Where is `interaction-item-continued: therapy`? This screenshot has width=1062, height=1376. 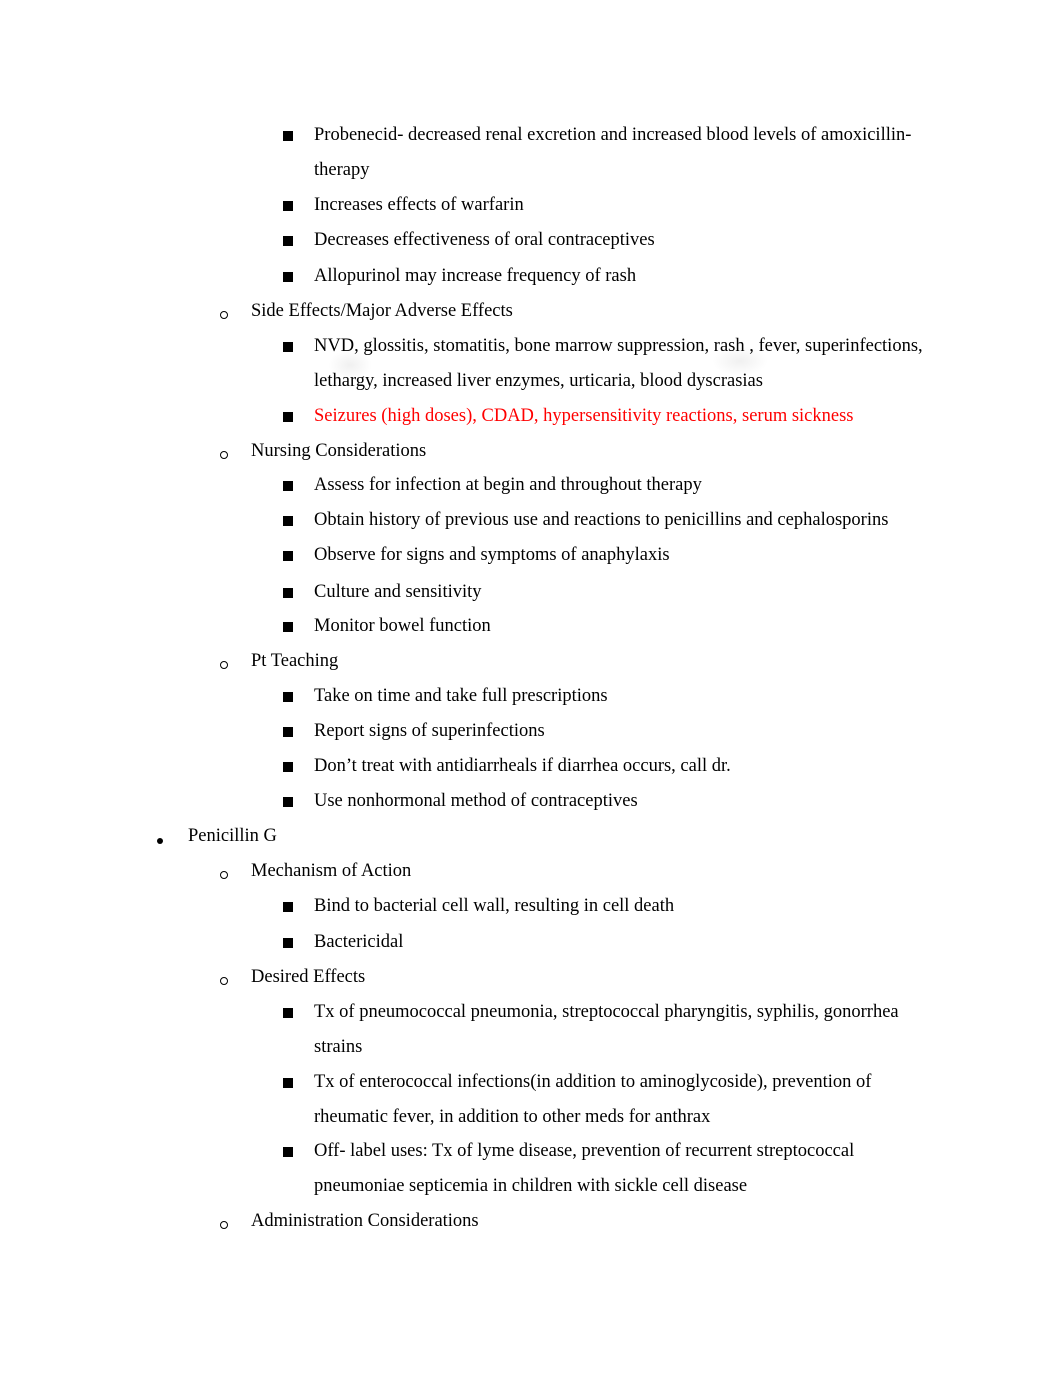 interaction-item-continued: therapy is located at coordinates (342, 170).